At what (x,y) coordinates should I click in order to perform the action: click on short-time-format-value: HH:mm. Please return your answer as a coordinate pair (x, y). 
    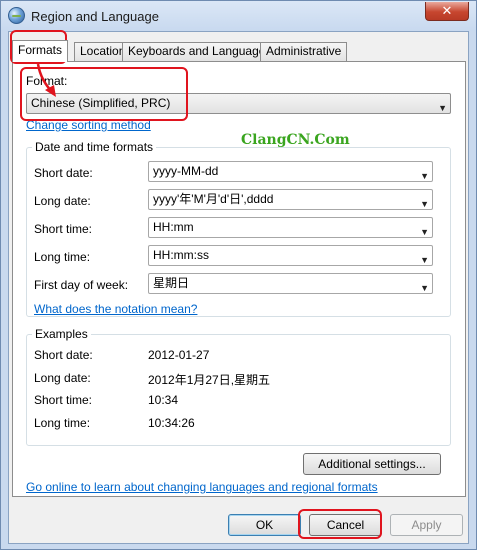
    Looking at the image, I should click on (173, 227).